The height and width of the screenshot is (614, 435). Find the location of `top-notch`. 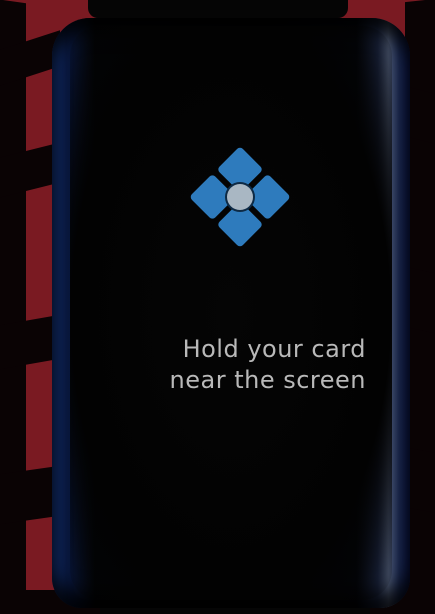

top-notch is located at coordinates (218, 9).